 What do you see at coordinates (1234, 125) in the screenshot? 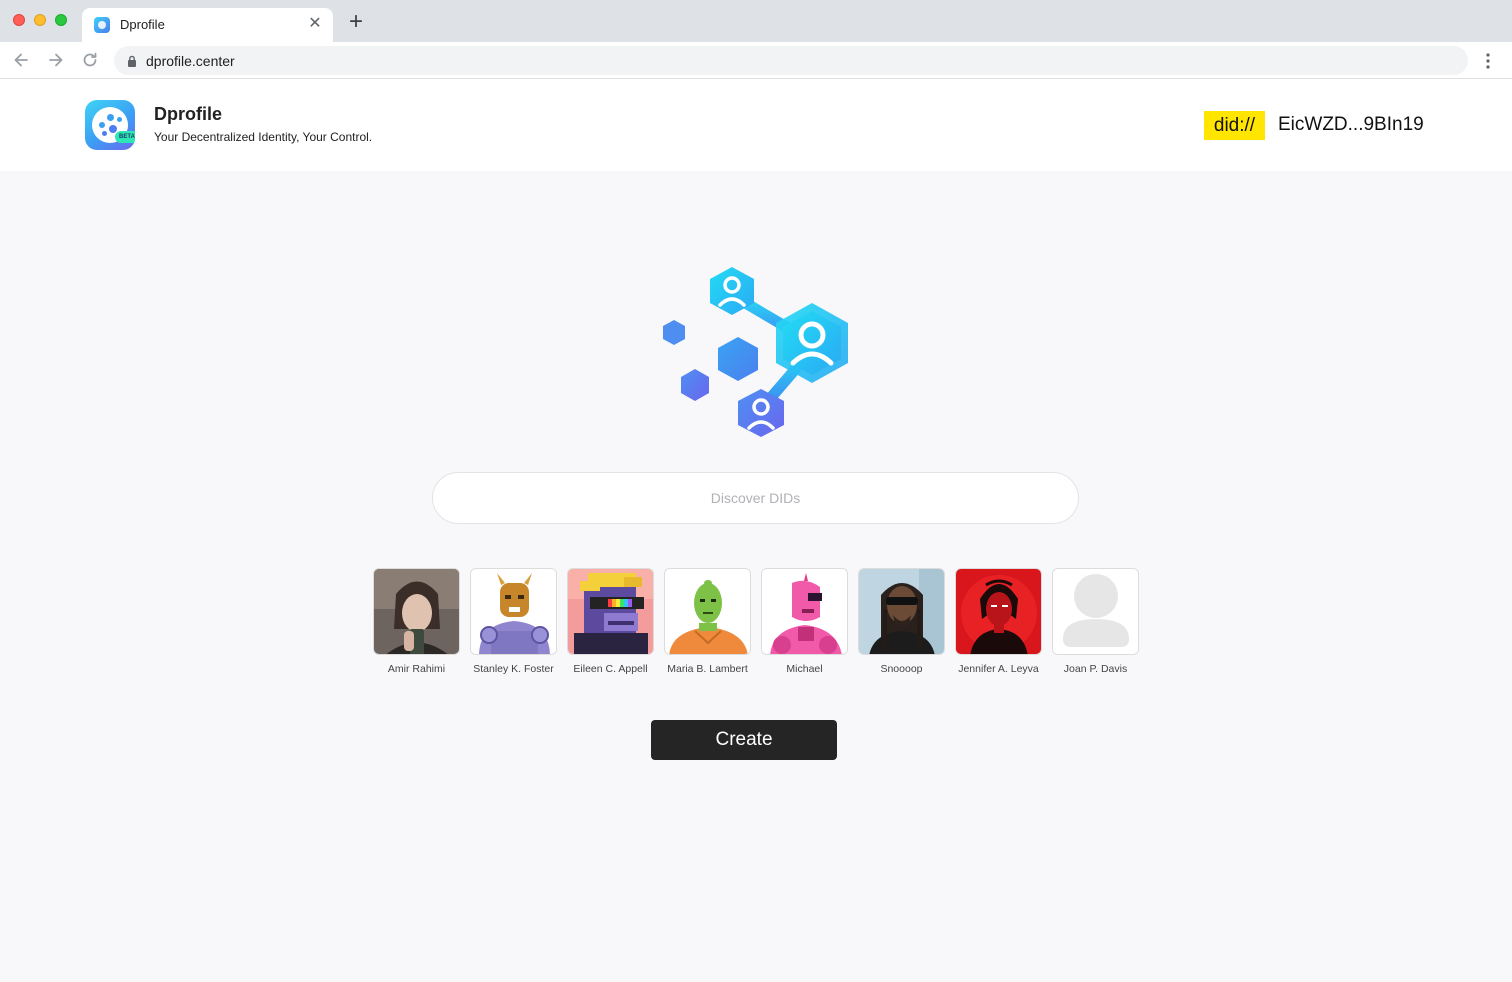
I see `did-prefix-badge: did://` at bounding box center [1234, 125].